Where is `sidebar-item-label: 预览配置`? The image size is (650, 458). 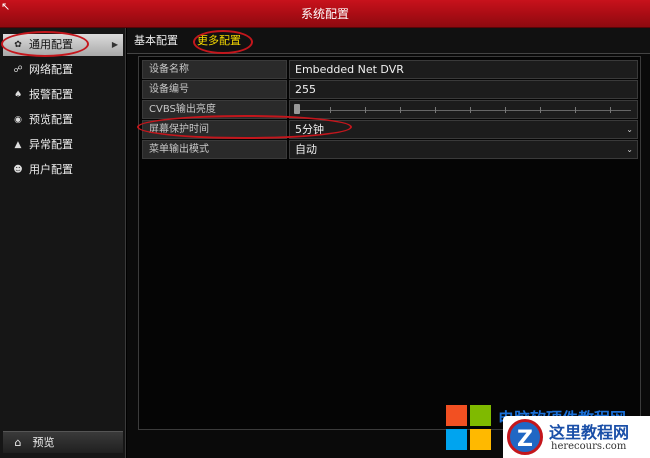 sidebar-item-label: 预览配置 is located at coordinates (51, 119).